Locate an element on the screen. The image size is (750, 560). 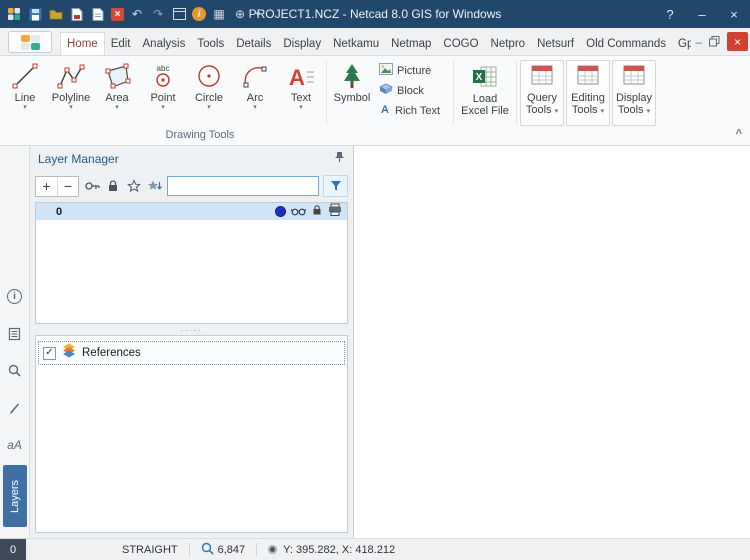
tab-old-commands: Old Commands is located at coordinates (626, 43).